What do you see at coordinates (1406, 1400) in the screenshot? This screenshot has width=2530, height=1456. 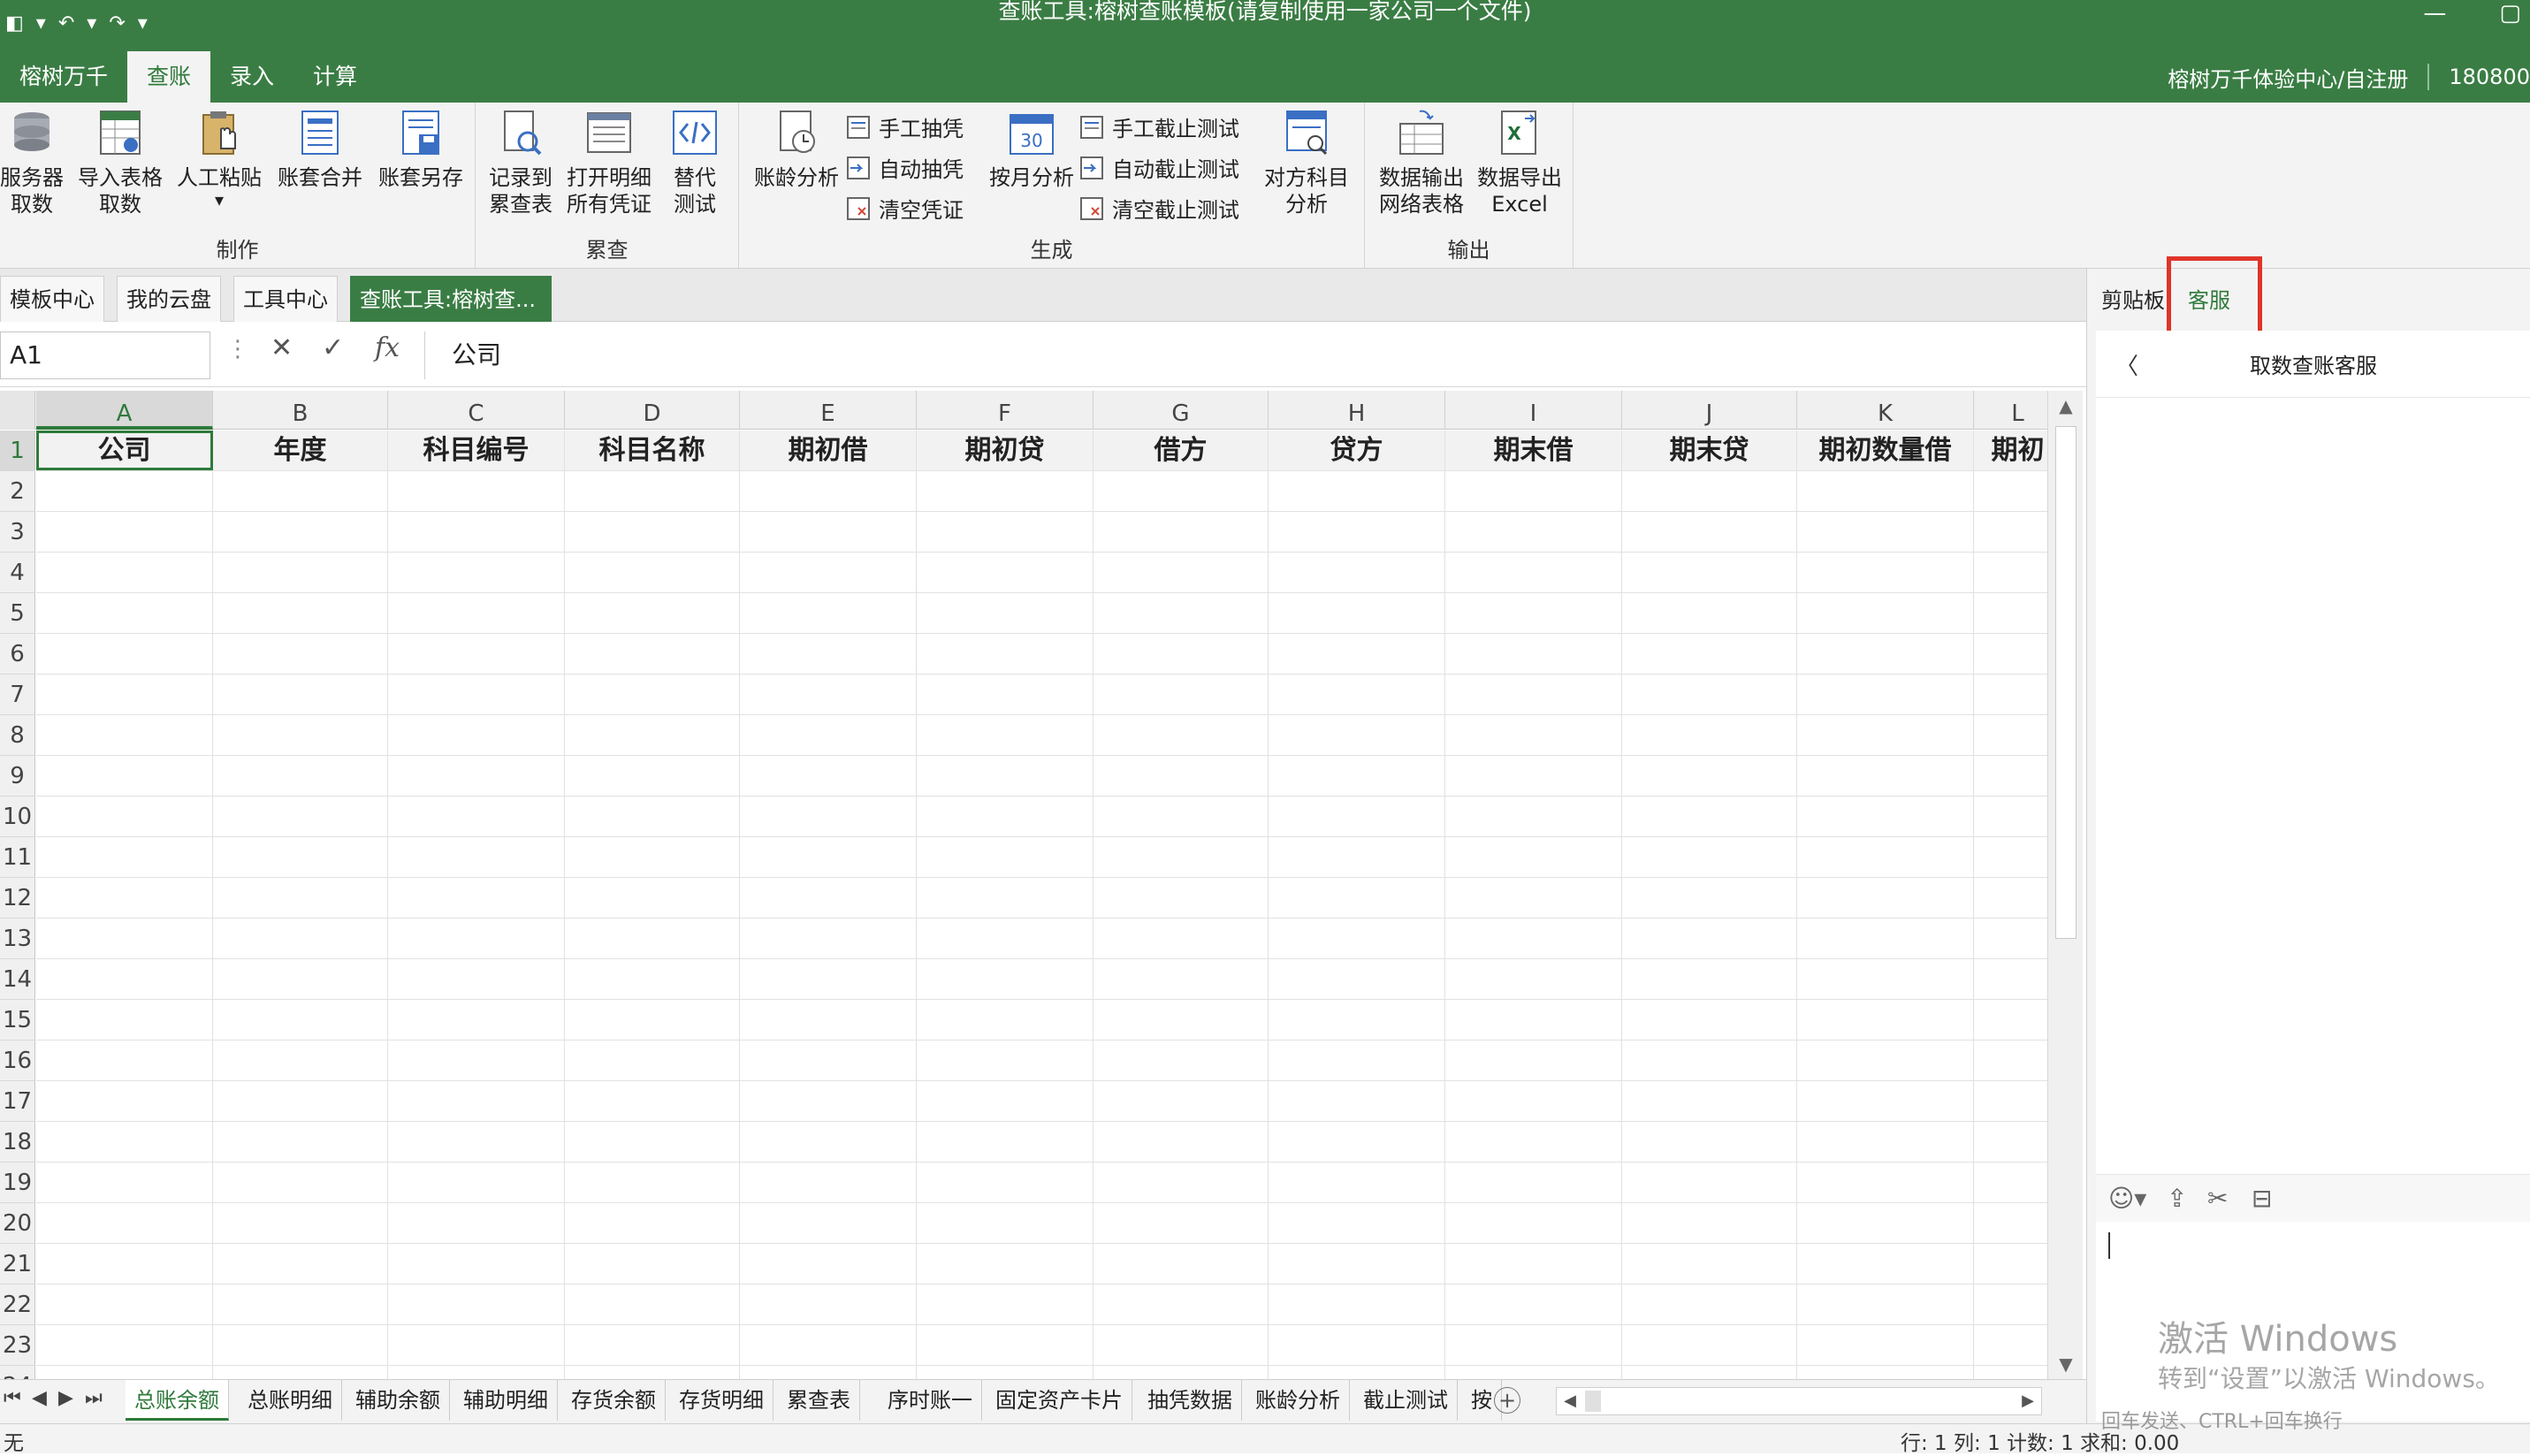 I see `sheet-tab: 截止测试` at bounding box center [1406, 1400].